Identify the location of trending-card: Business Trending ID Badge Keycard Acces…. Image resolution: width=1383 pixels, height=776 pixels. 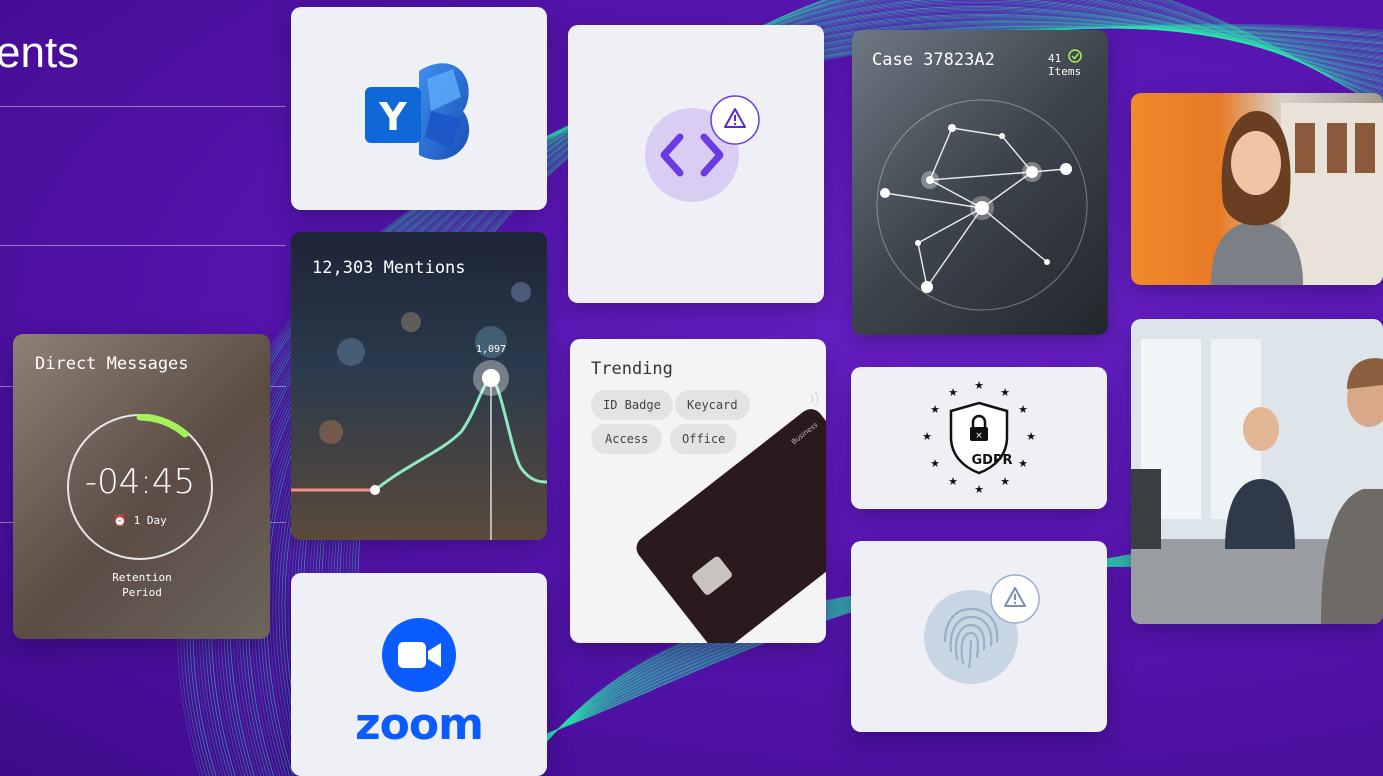
(698, 491).